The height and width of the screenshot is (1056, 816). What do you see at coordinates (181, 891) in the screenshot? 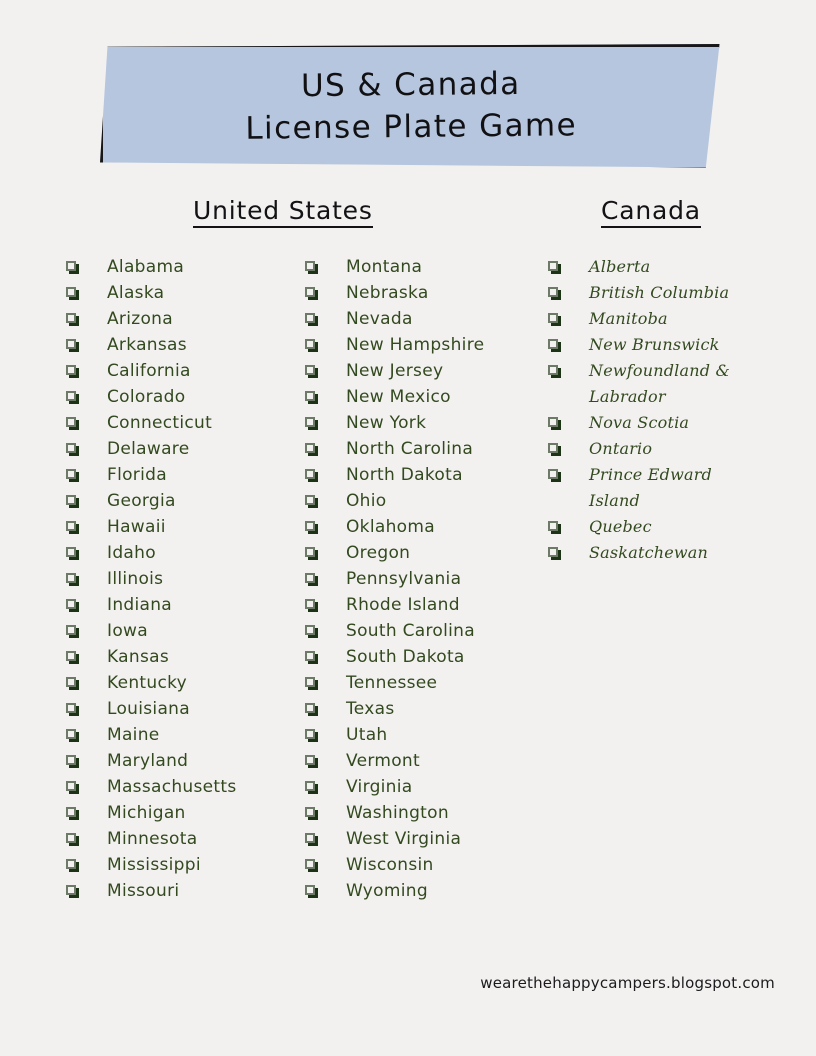
I see `checklist-item: Missouri` at bounding box center [181, 891].